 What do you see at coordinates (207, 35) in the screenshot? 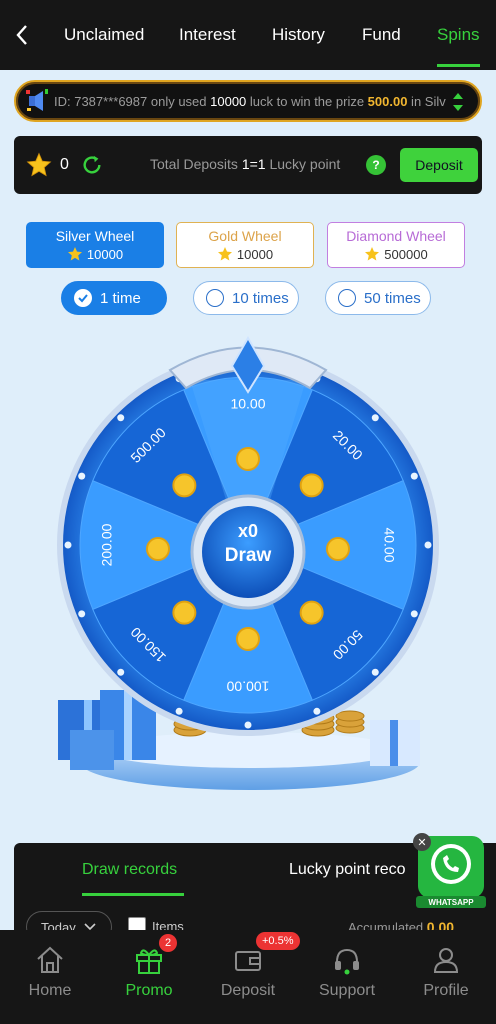
I see `tab-interest: Interest` at bounding box center [207, 35].